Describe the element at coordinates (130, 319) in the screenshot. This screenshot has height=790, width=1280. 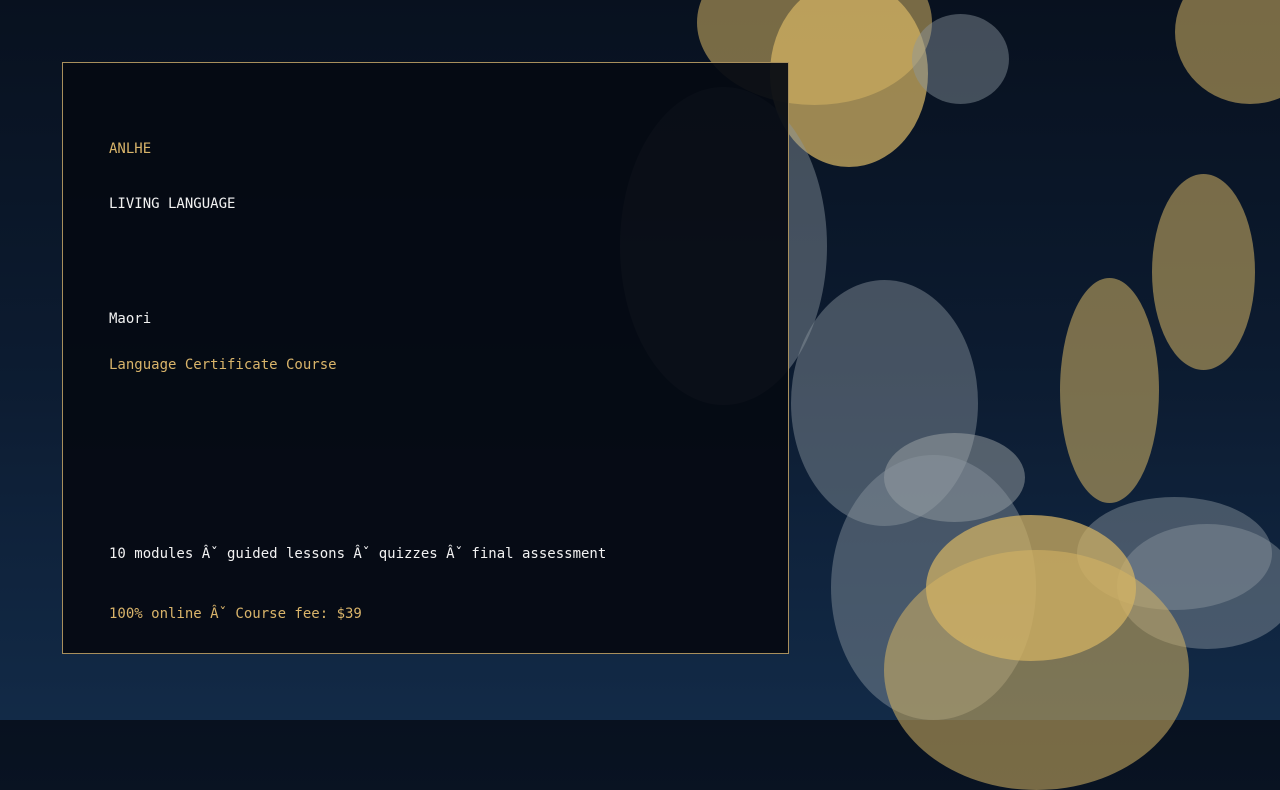
I see `language-name: Maori` at that location.